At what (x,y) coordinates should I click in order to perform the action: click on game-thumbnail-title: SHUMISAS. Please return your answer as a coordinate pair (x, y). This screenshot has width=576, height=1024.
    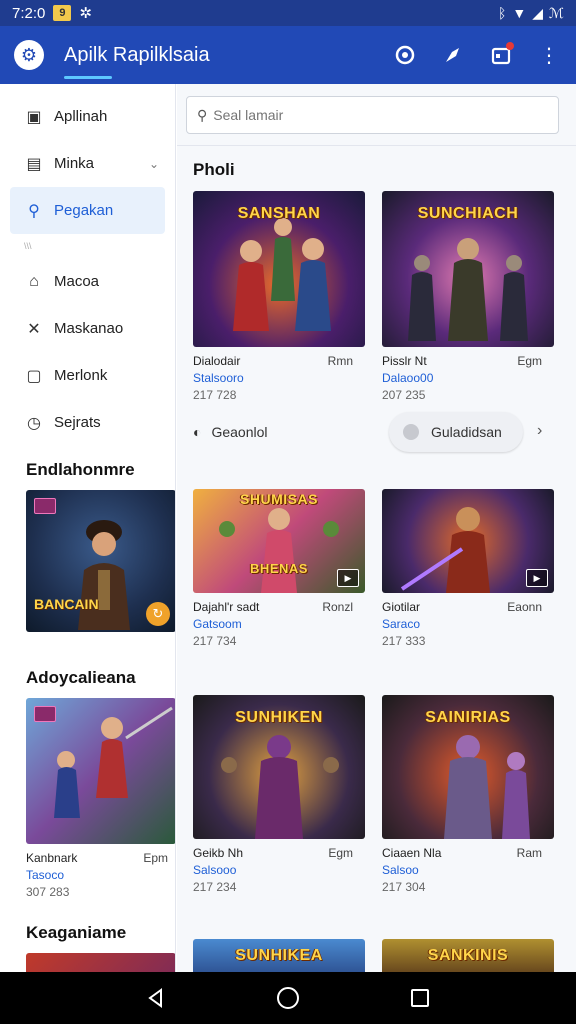
    Looking at the image, I should click on (279, 499).